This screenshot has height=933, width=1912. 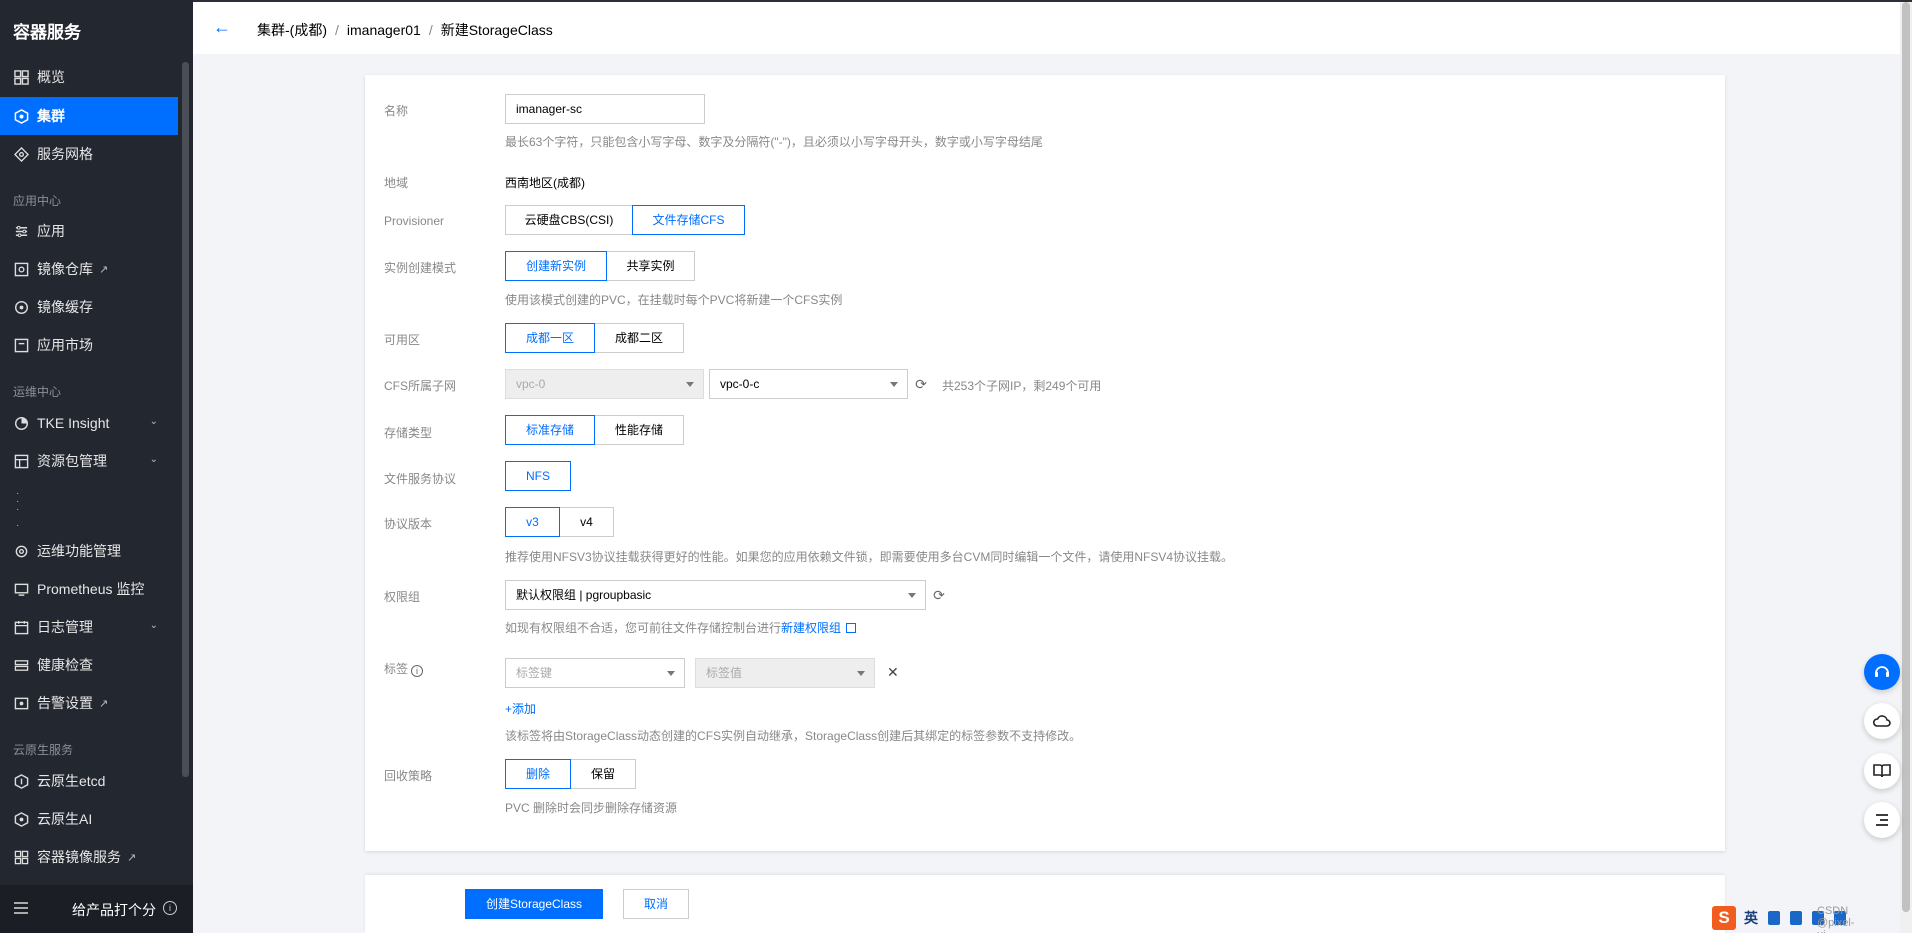 I want to click on protocol-option-nfs: NFS, so click(x=538, y=476).